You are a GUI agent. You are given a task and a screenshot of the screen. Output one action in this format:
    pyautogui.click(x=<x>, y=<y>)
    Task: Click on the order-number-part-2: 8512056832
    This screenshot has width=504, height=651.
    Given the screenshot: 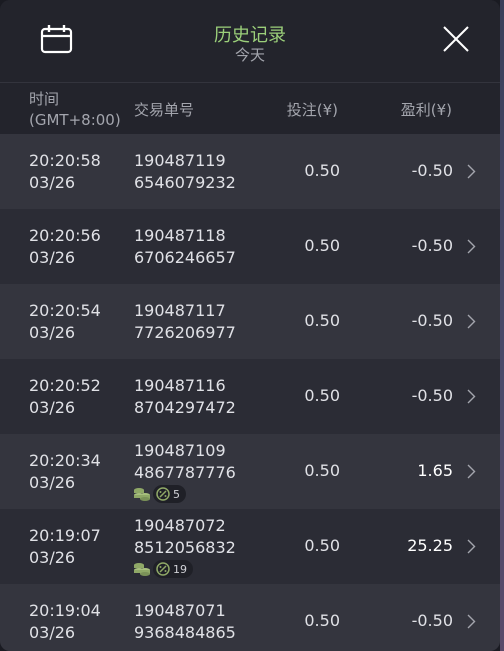 What is the action you would take?
    pyautogui.click(x=185, y=547)
    